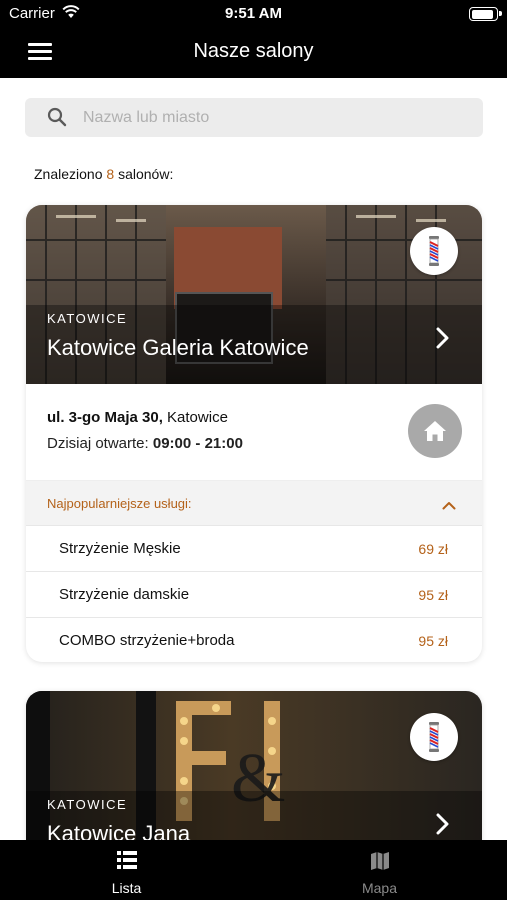  What do you see at coordinates (146, 174) in the screenshot?
I see `results-suffix: salonów:` at bounding box center [146, 174].